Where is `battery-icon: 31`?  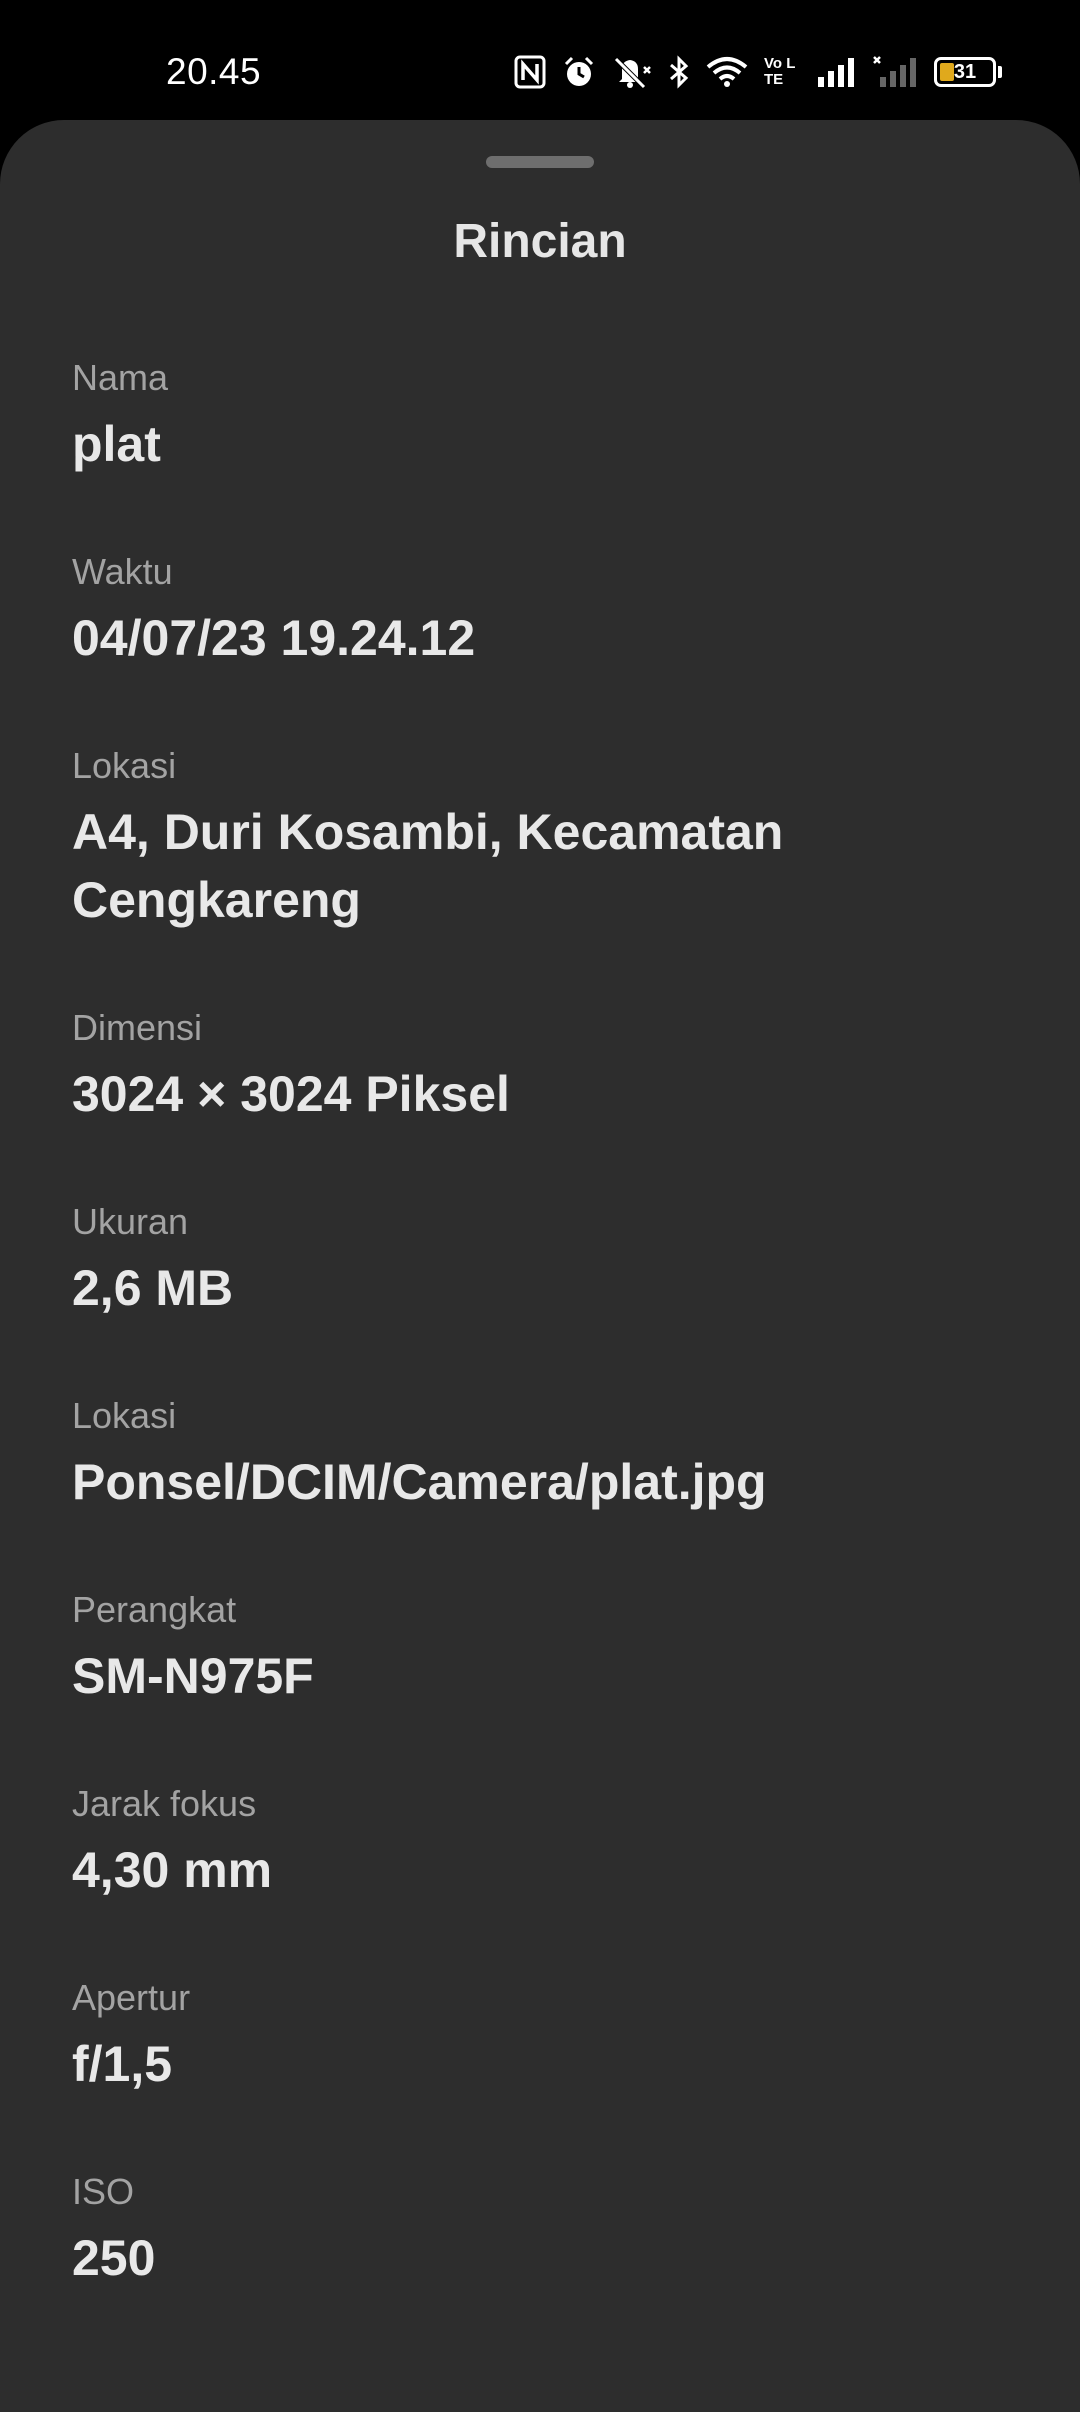
battery-icon: 31 is located at coordinates (968, 72).